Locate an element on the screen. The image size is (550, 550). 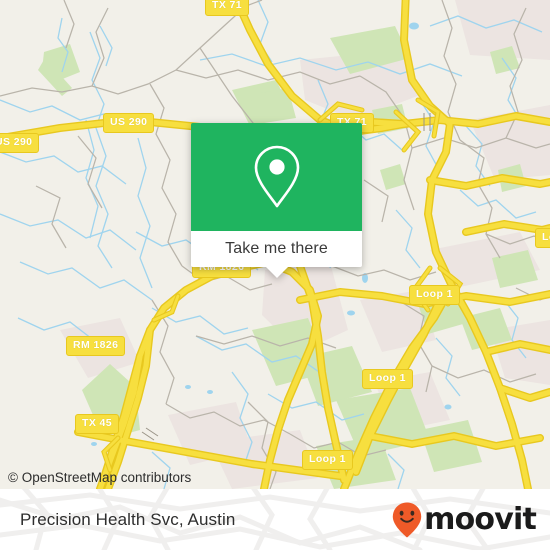
road-shield-tx-45: TX 45 is located at coordinates (97, 424).